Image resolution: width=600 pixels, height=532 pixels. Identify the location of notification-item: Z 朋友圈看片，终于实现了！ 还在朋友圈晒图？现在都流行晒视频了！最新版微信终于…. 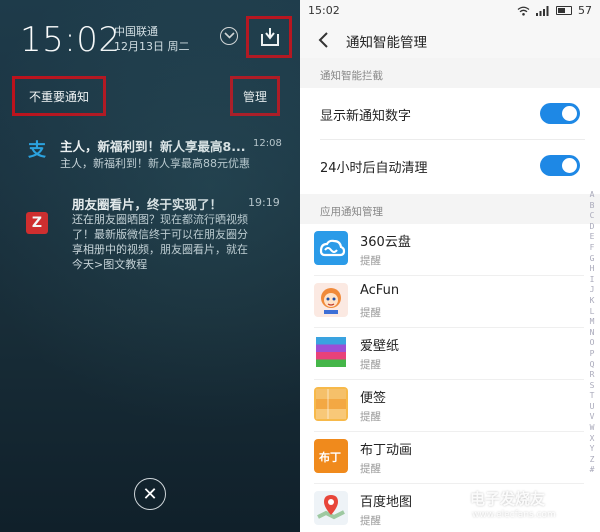
(150, 235).